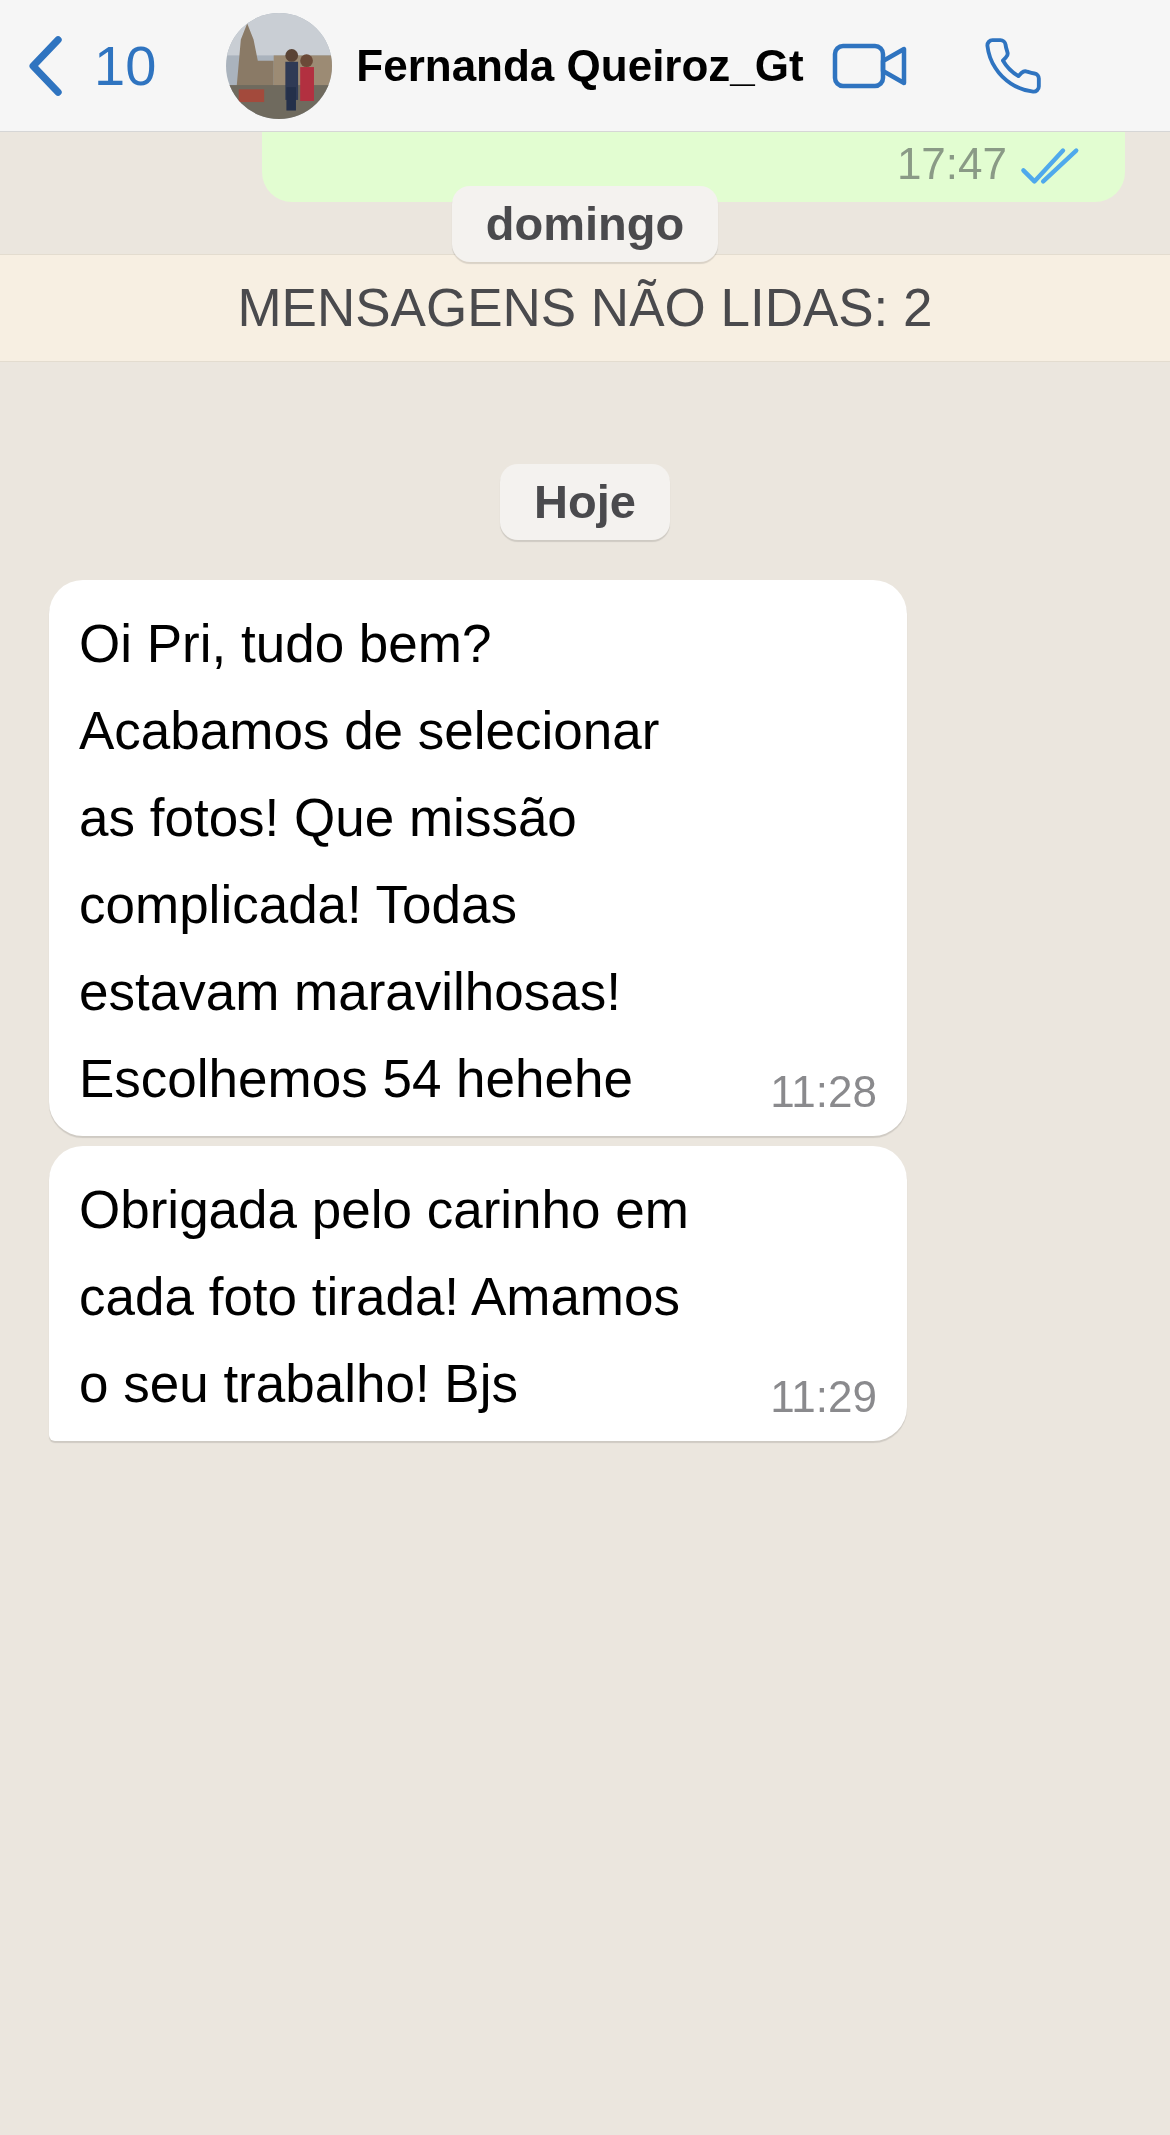 The image size is (1170, 2135). I want to click on contact-name: Fernanda Queiroz_Gt, so click(580, 65).